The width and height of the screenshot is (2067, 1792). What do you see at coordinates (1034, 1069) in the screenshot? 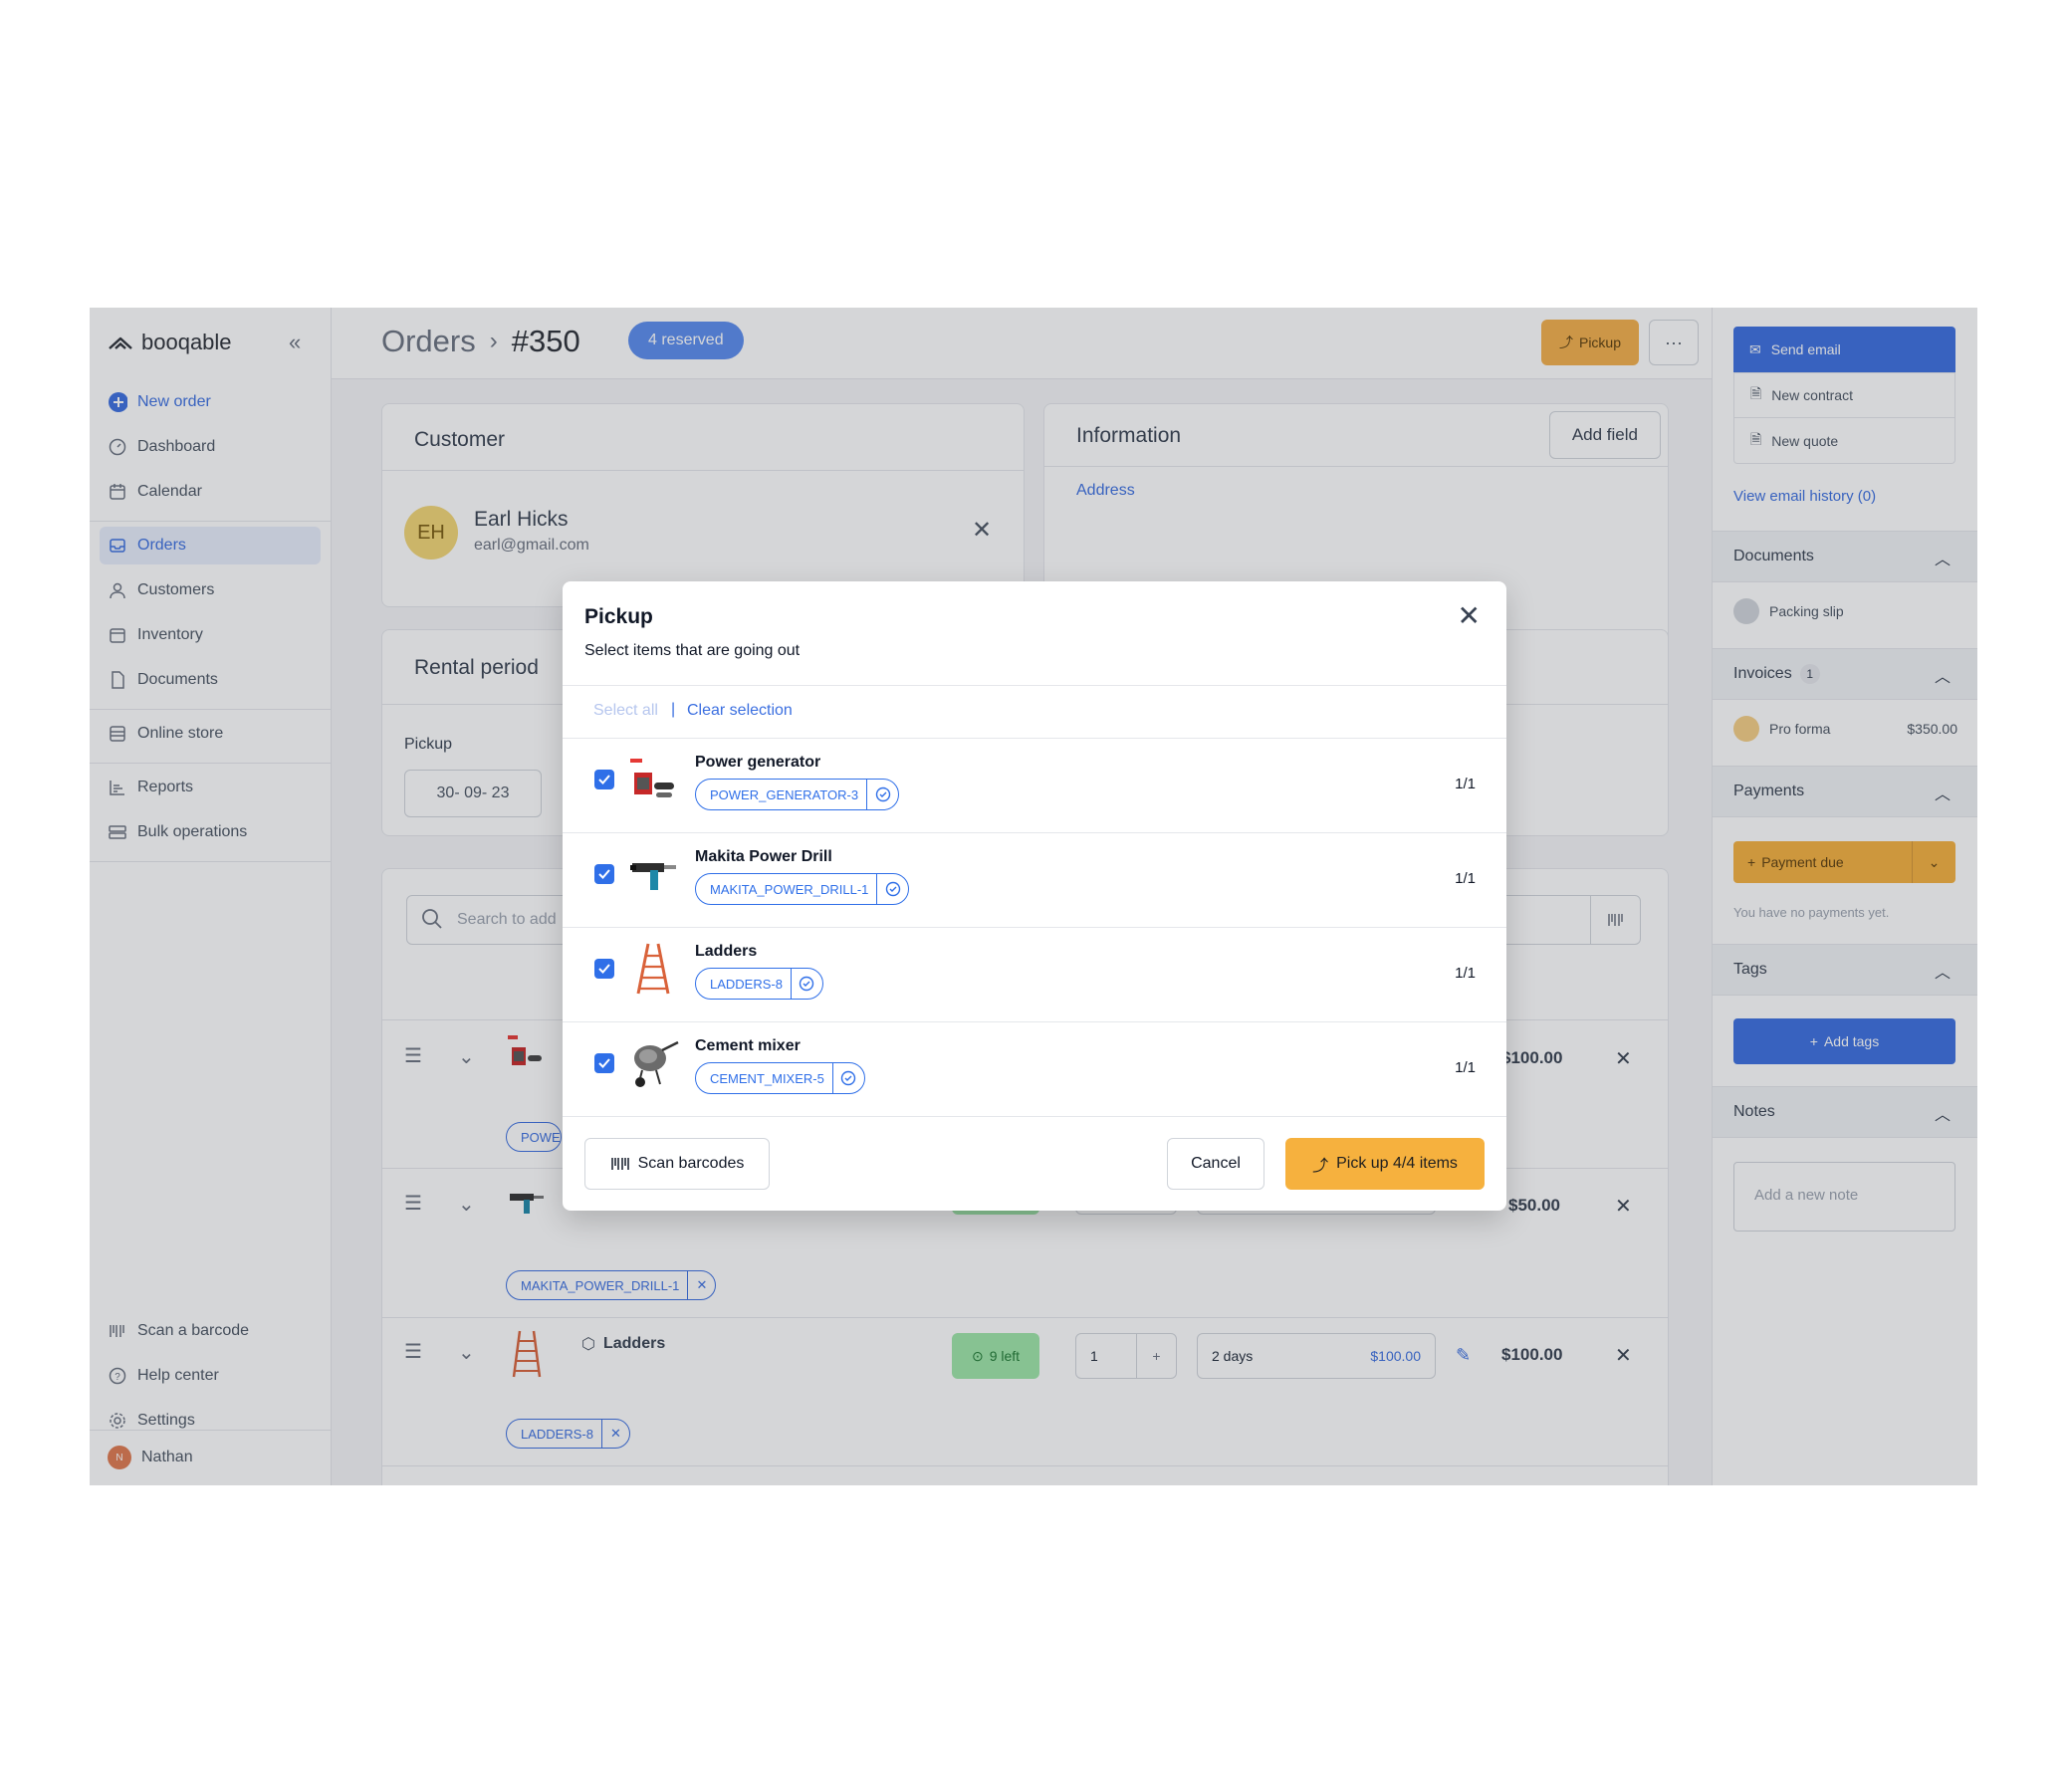
I see `pickup-item-row: Cement mixer CEMENT_MIXER-5 1/1` at bounding box center [1034, 1069].